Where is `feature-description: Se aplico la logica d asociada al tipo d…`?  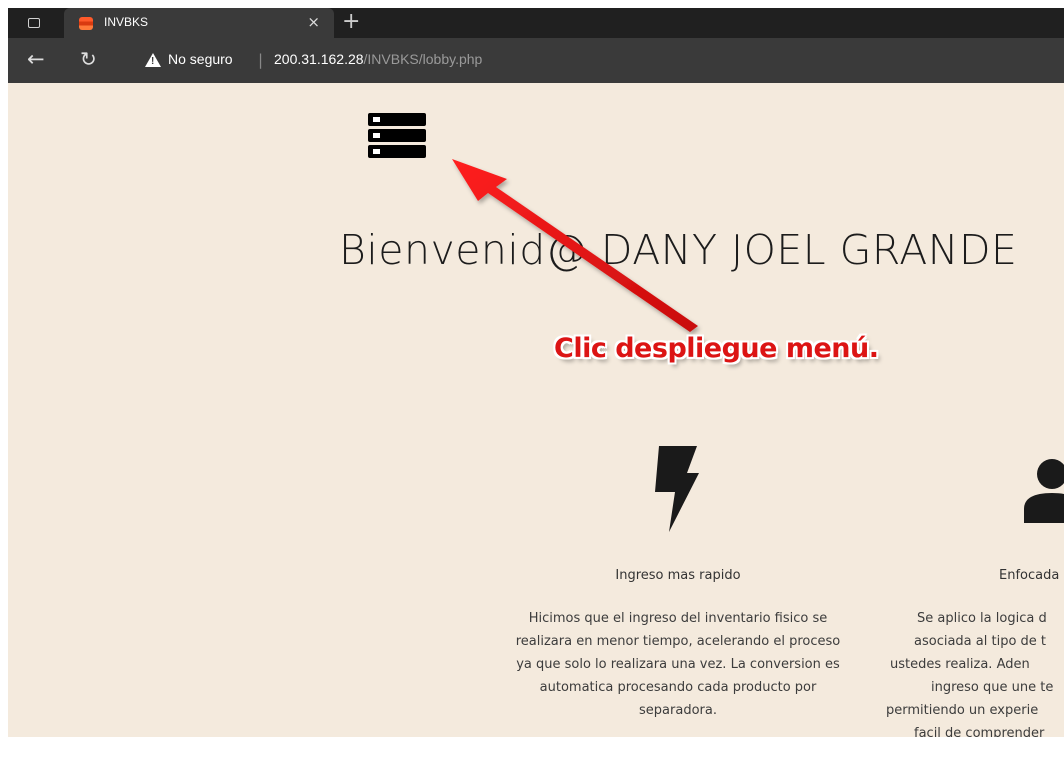
feature-description: Se aplico la logica d asociada al tipo d… is located at coordinates (970, 674).